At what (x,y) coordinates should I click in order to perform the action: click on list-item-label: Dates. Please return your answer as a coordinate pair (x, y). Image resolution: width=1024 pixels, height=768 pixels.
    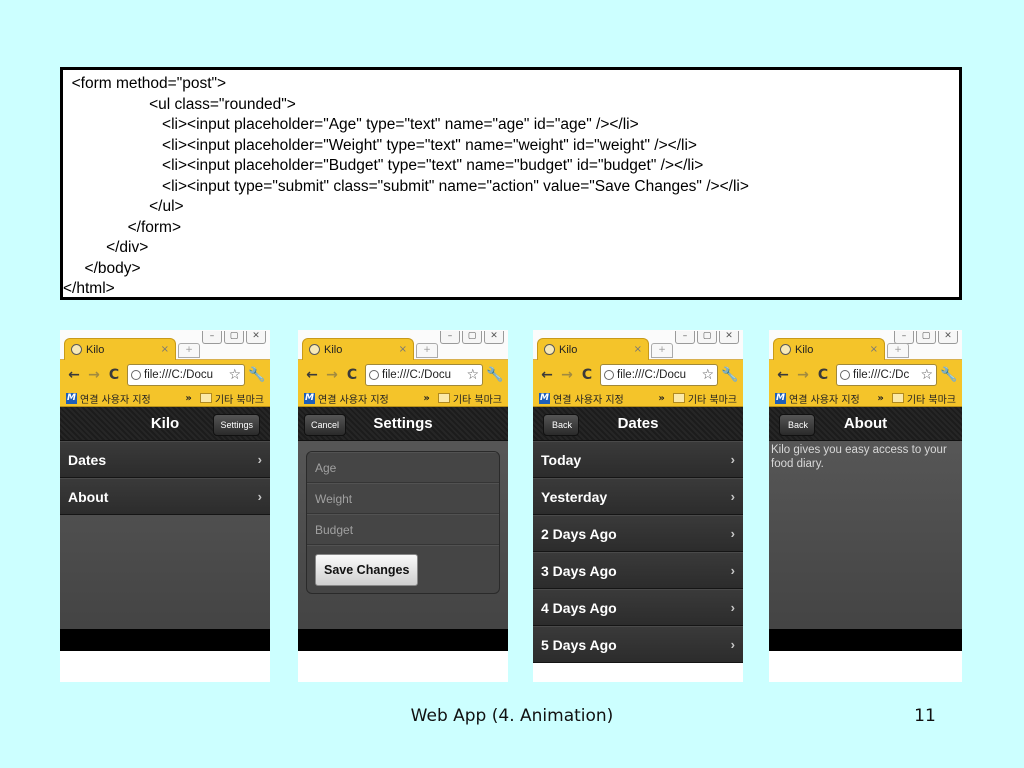
    Looking at the image, I should click on (87, 459).